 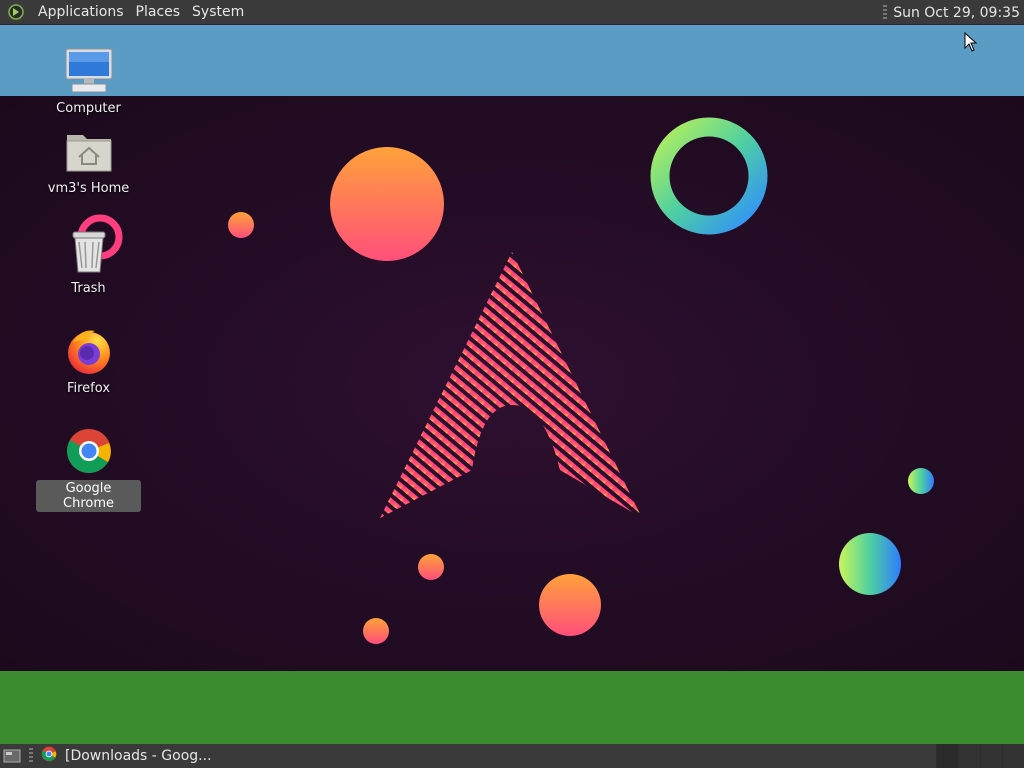 I want to click on wallpaper-top-band, so click(x=512, y=60).